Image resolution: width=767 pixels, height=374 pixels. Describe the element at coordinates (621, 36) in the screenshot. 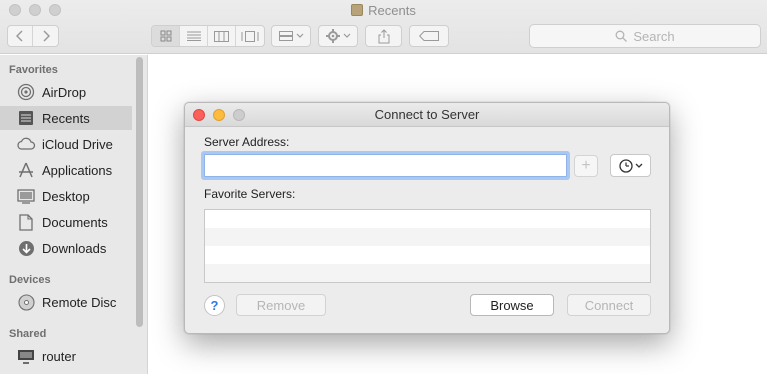

I see `search-icon` at that location.